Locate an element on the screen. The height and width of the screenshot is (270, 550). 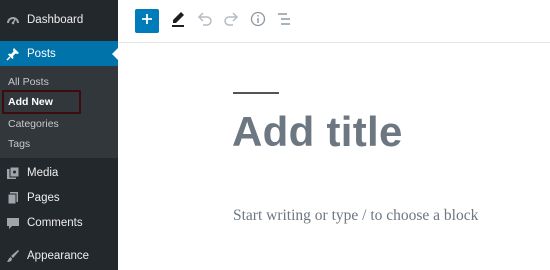
content-structure-button is located at coordinates (258, 21).